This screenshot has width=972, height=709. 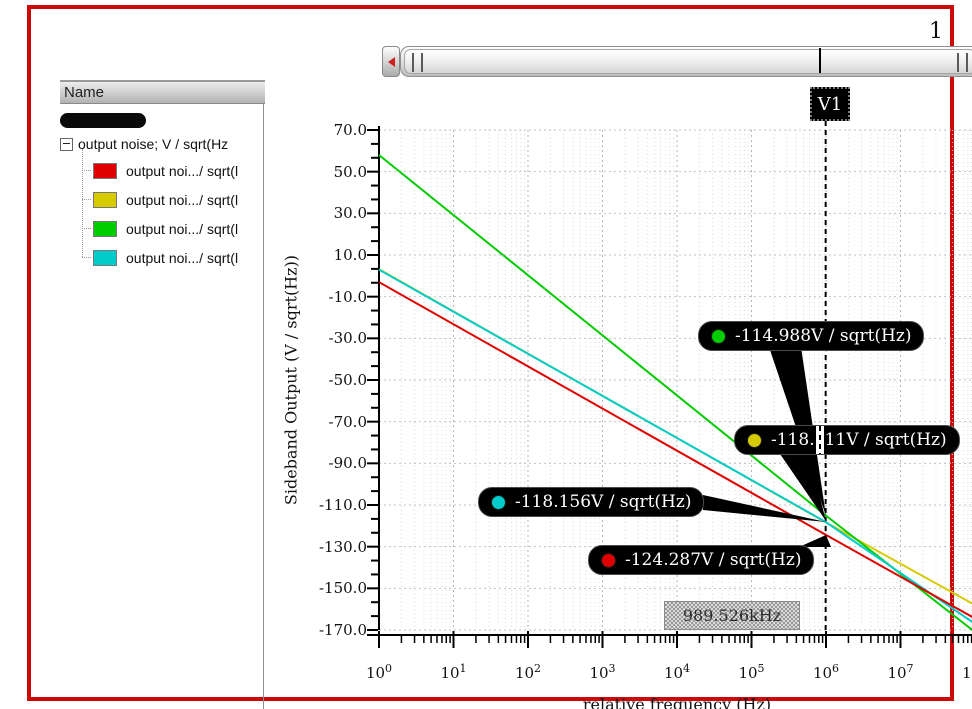 I want to click on y-tick-label: -130.0, so click(x=342, y=546).